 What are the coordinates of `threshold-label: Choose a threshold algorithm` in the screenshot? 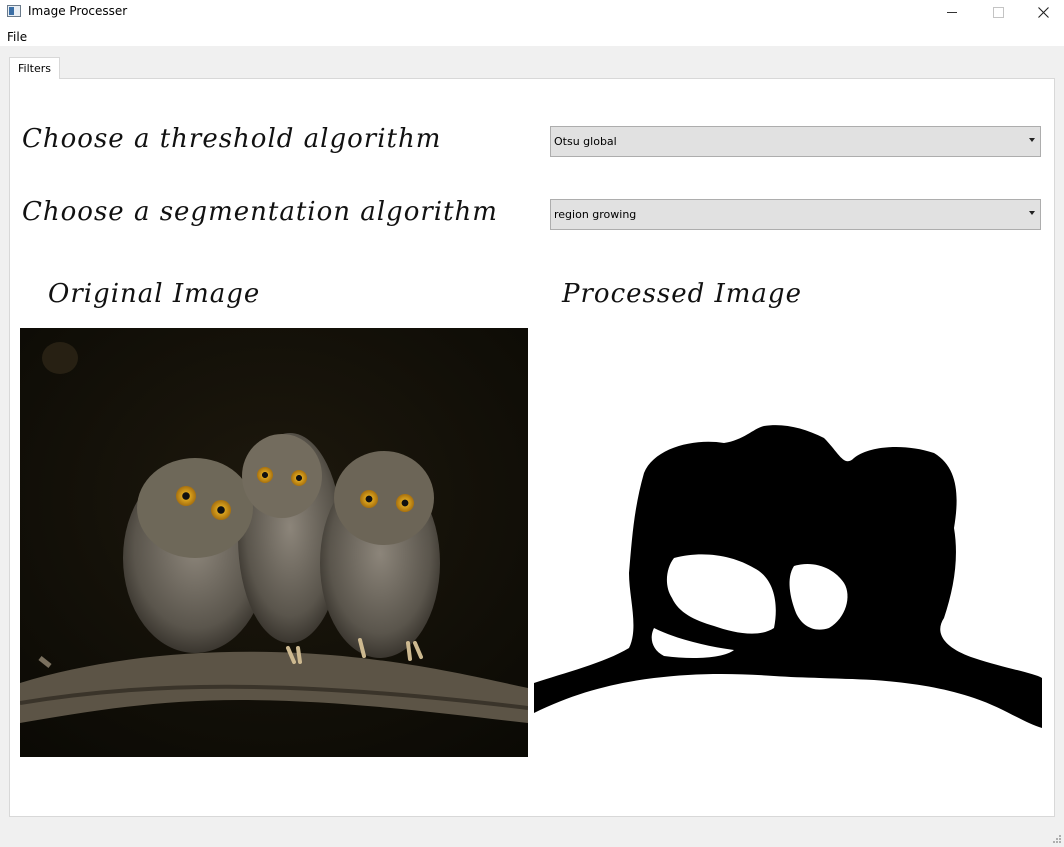 It's located at (232, 139).